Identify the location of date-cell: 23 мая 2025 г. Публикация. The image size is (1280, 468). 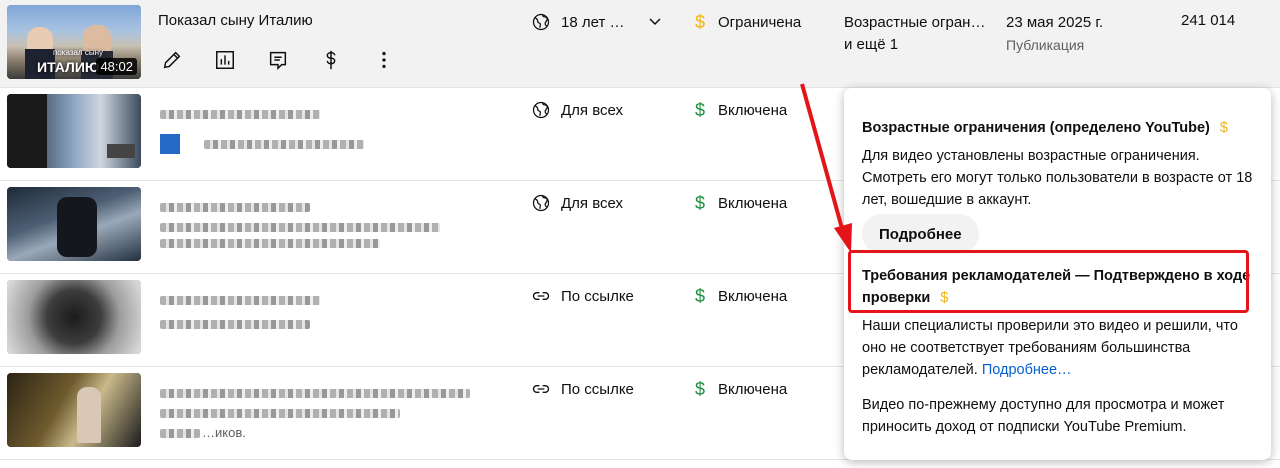
(1054, 34).